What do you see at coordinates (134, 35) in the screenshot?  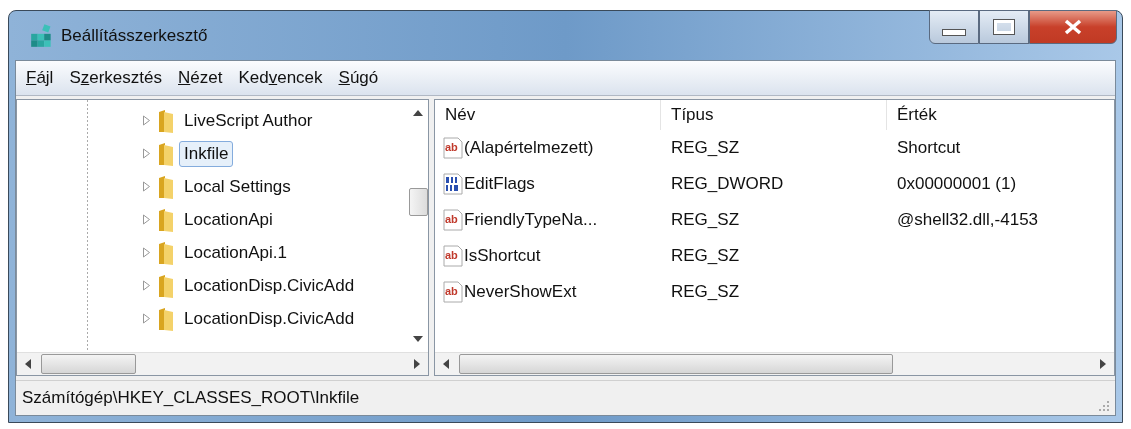 I see `window-title: Beállításszerkesztő` at bounding box center [134, 35].